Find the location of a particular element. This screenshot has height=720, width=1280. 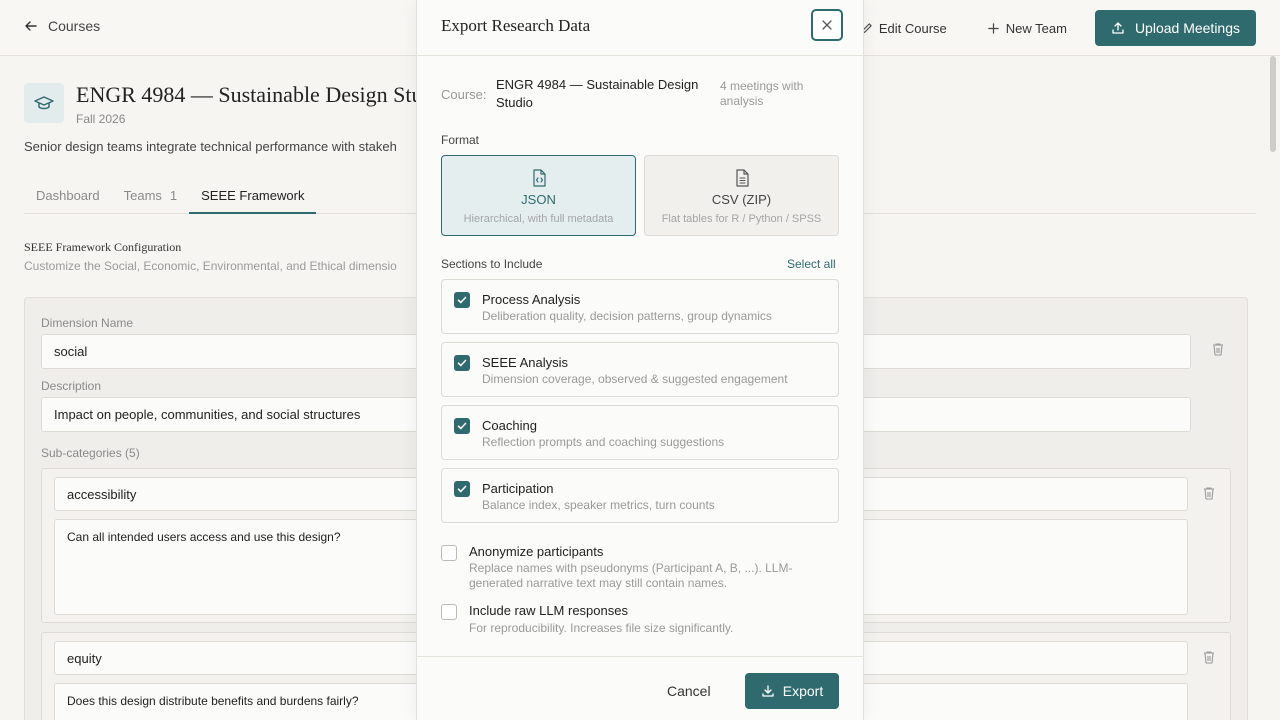

format-label: Format is located at coordinates (460, 140).